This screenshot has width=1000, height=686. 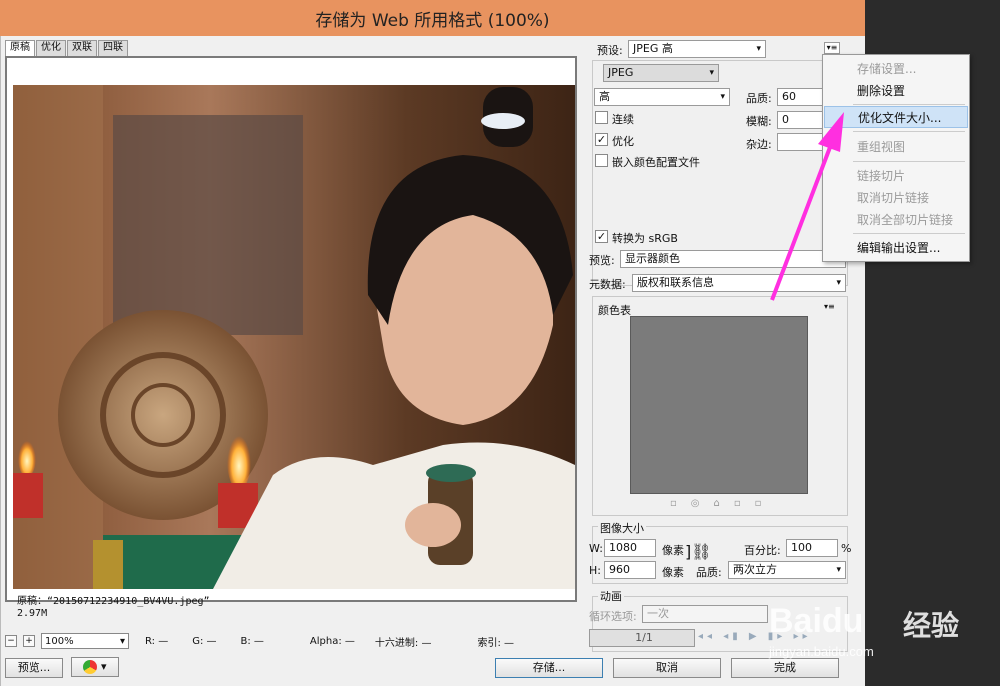 What do you see at coordinates (719, 405) in the screenshot?
I see `color-table` at bounding box center [719, 405].